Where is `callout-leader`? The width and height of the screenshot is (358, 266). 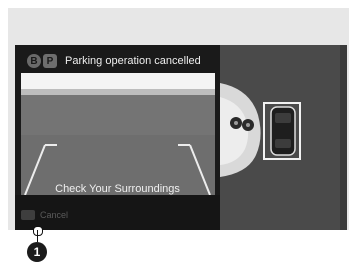
callout-leader is located at coordinates (37, 236).